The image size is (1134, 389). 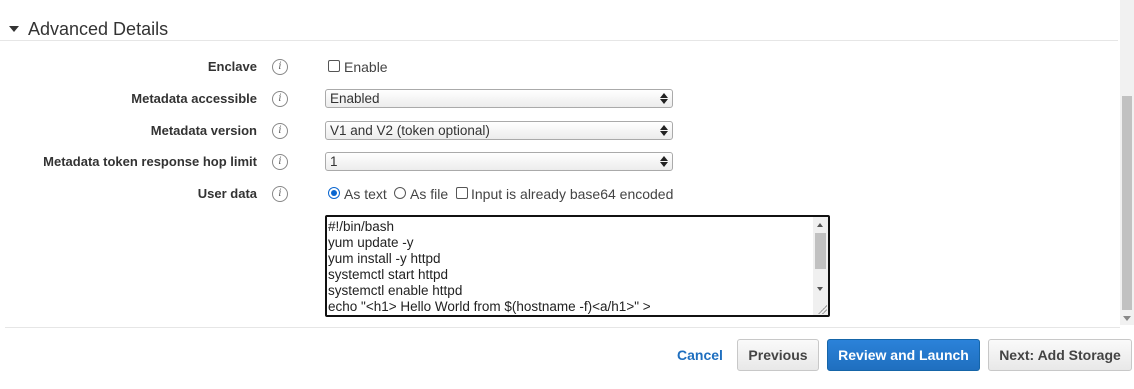 I want to click on review-and-launch-button: Review and Launch, so click(x=903, y=355).